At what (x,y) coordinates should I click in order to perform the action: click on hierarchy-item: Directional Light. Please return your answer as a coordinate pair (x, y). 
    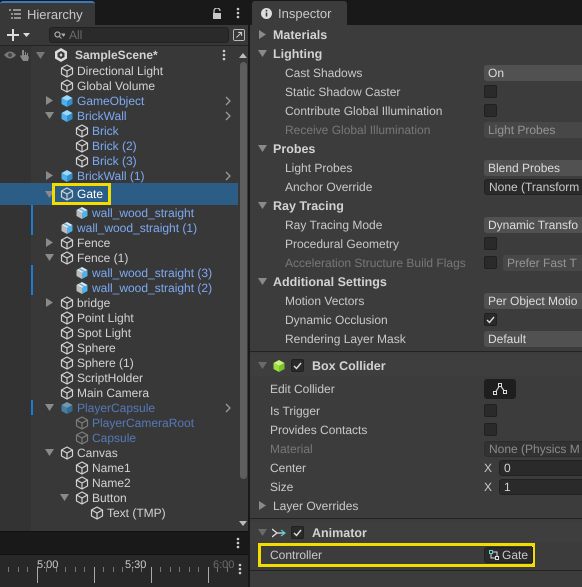
    Looking at the image, I should click on (119, 70).